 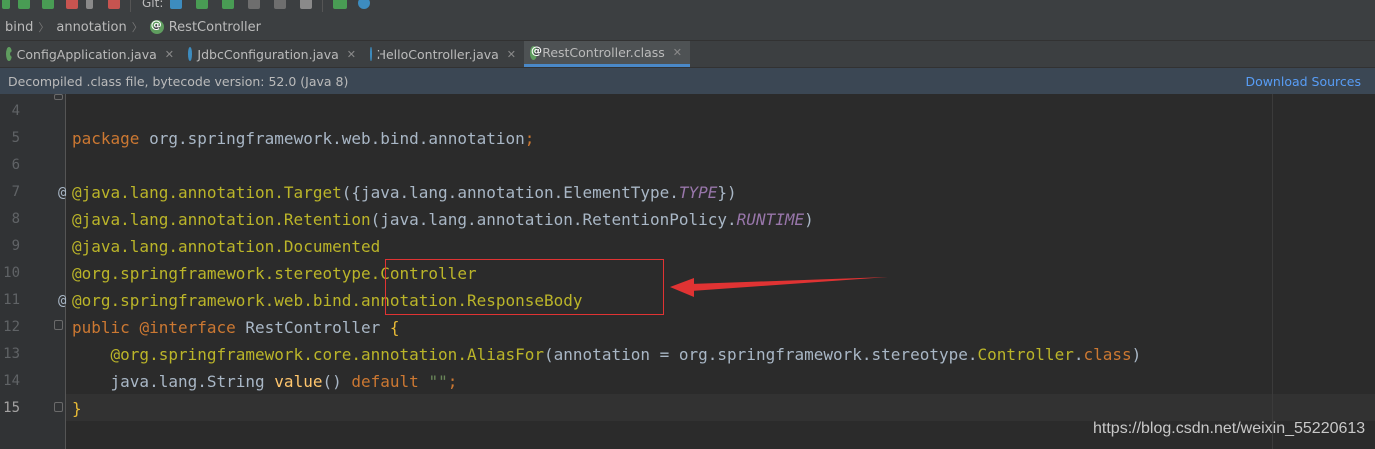 I want to click on watermark-text: https://blog.csdn.net/weixin_55220613, so click(x=1229, y=428).